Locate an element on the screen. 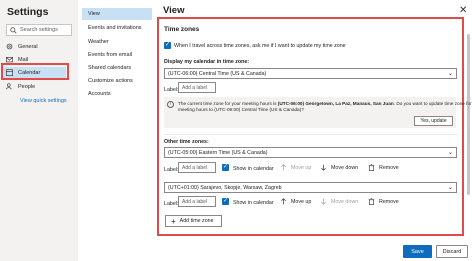 This screenshot has height=261, width=474. nav-item-label: Mail is located at coordinates (23, 59).